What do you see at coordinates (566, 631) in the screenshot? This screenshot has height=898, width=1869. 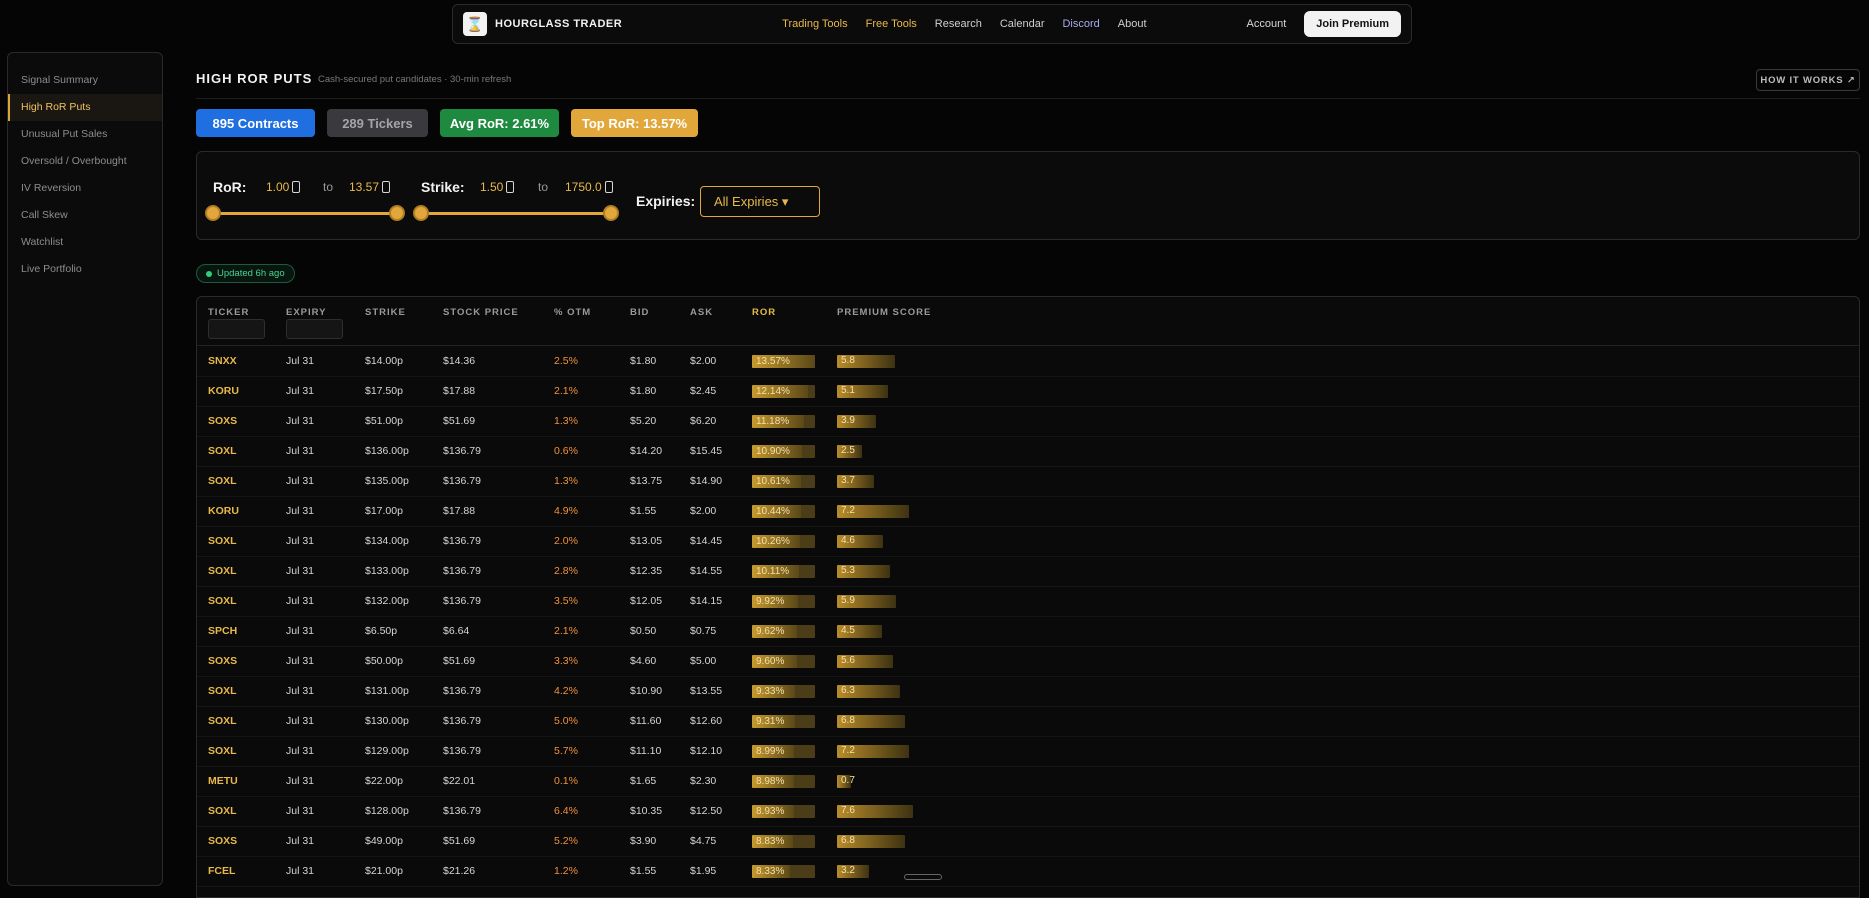 I see `otm-cell: 2.1%` at bounding box center [566, 631].